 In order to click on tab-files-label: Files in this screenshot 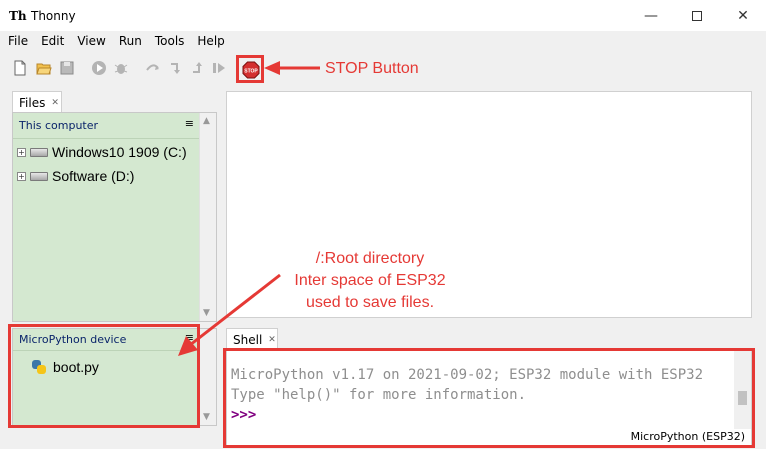, I will do `click(32, 102)`.